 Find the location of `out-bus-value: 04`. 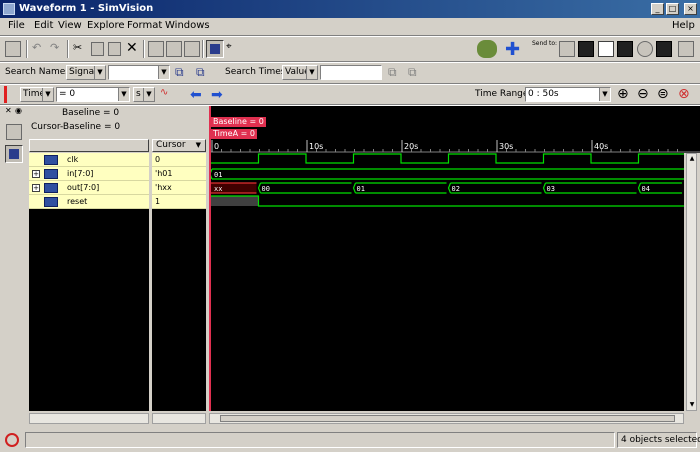

out-bus-value: 04 is located at coordinates (646, 189).